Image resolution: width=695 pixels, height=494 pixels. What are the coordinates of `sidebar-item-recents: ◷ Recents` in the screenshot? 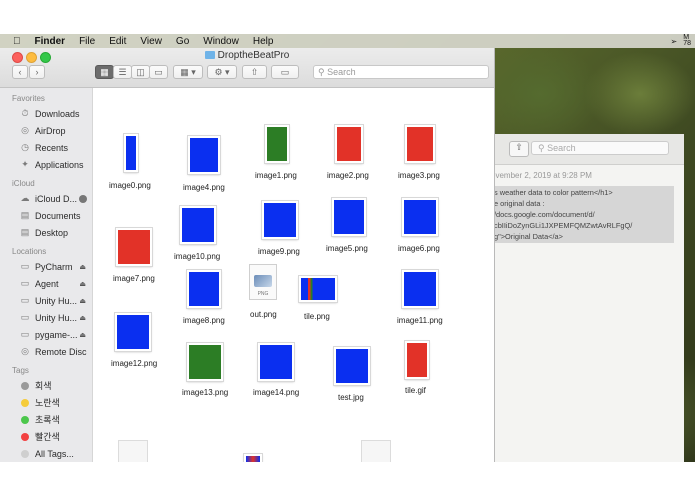 It's located at (46, 147).